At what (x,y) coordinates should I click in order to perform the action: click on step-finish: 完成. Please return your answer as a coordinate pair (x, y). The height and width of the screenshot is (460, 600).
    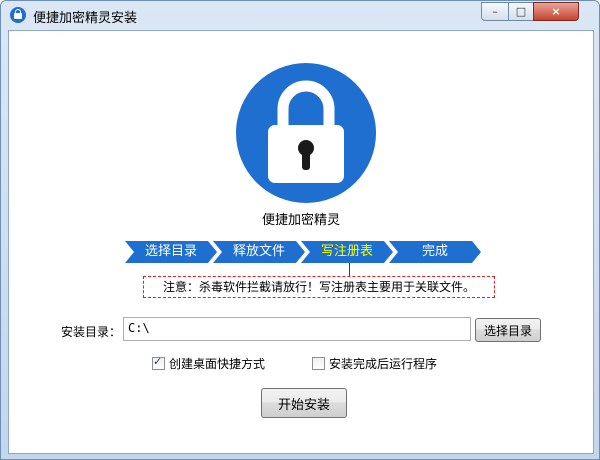
    Looking at the image, I should click on (435, 252).